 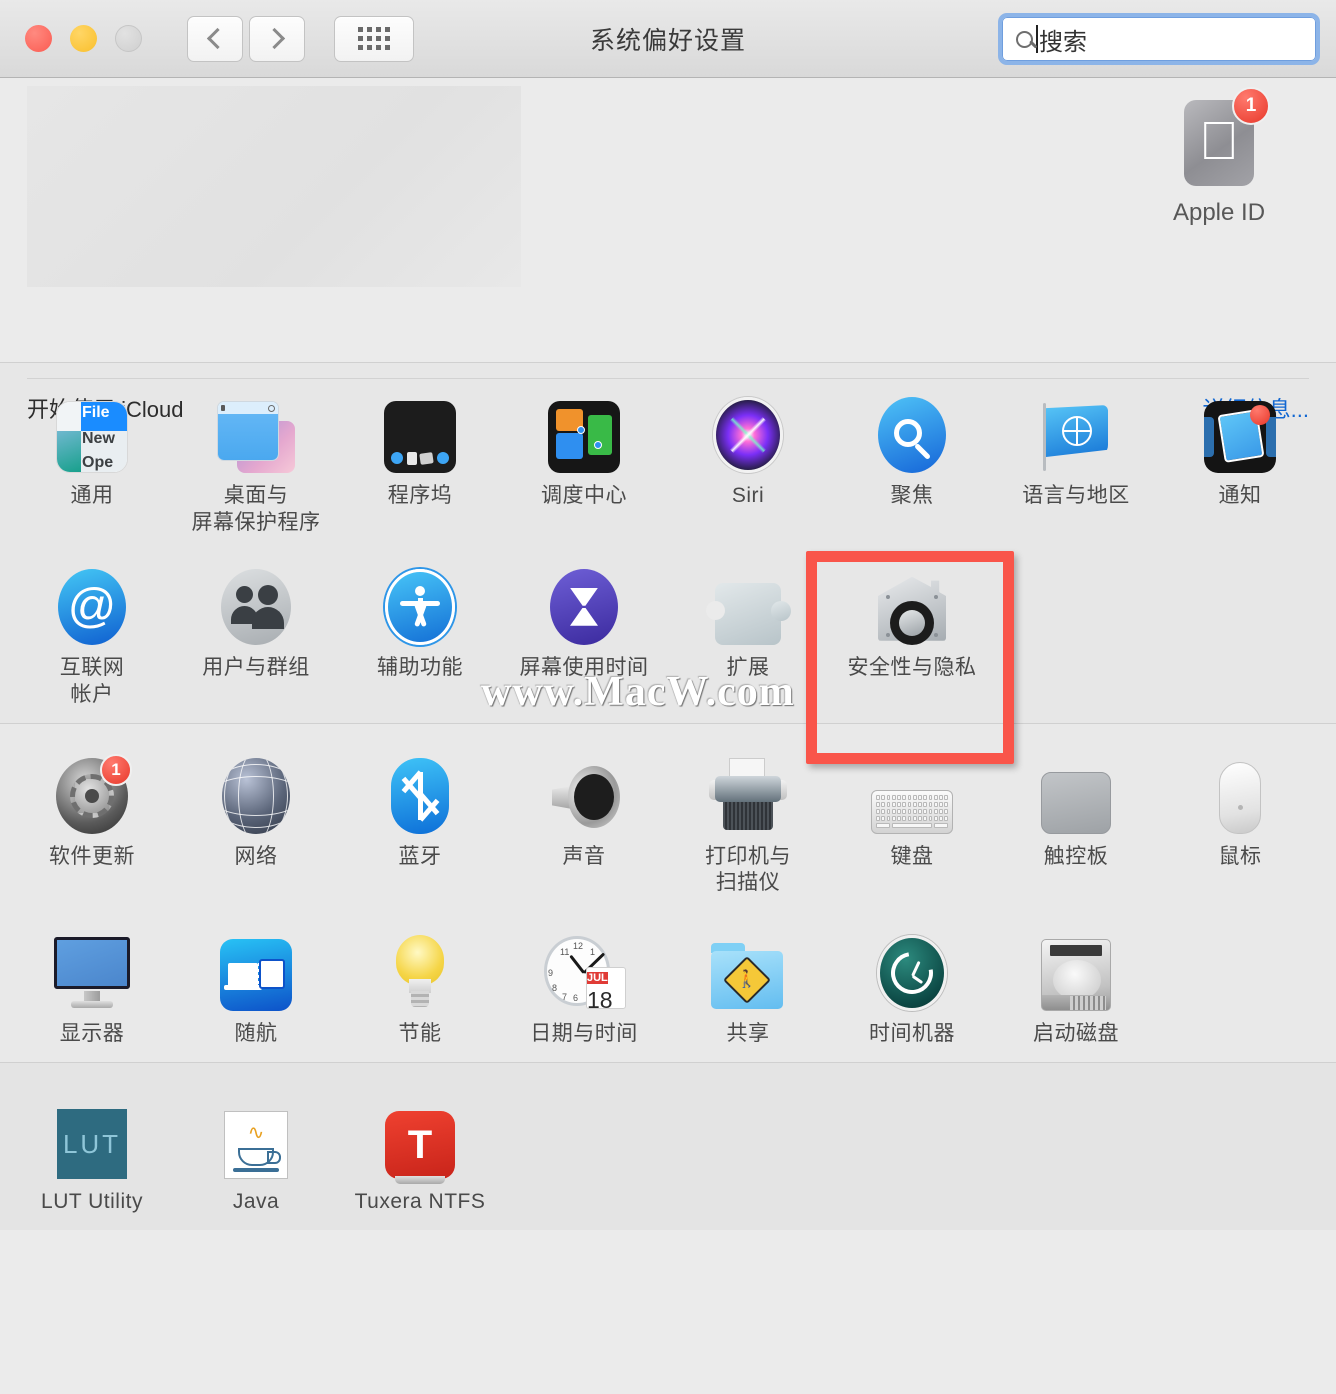 I want to click on sound-icon, so click(x=584, y=794).